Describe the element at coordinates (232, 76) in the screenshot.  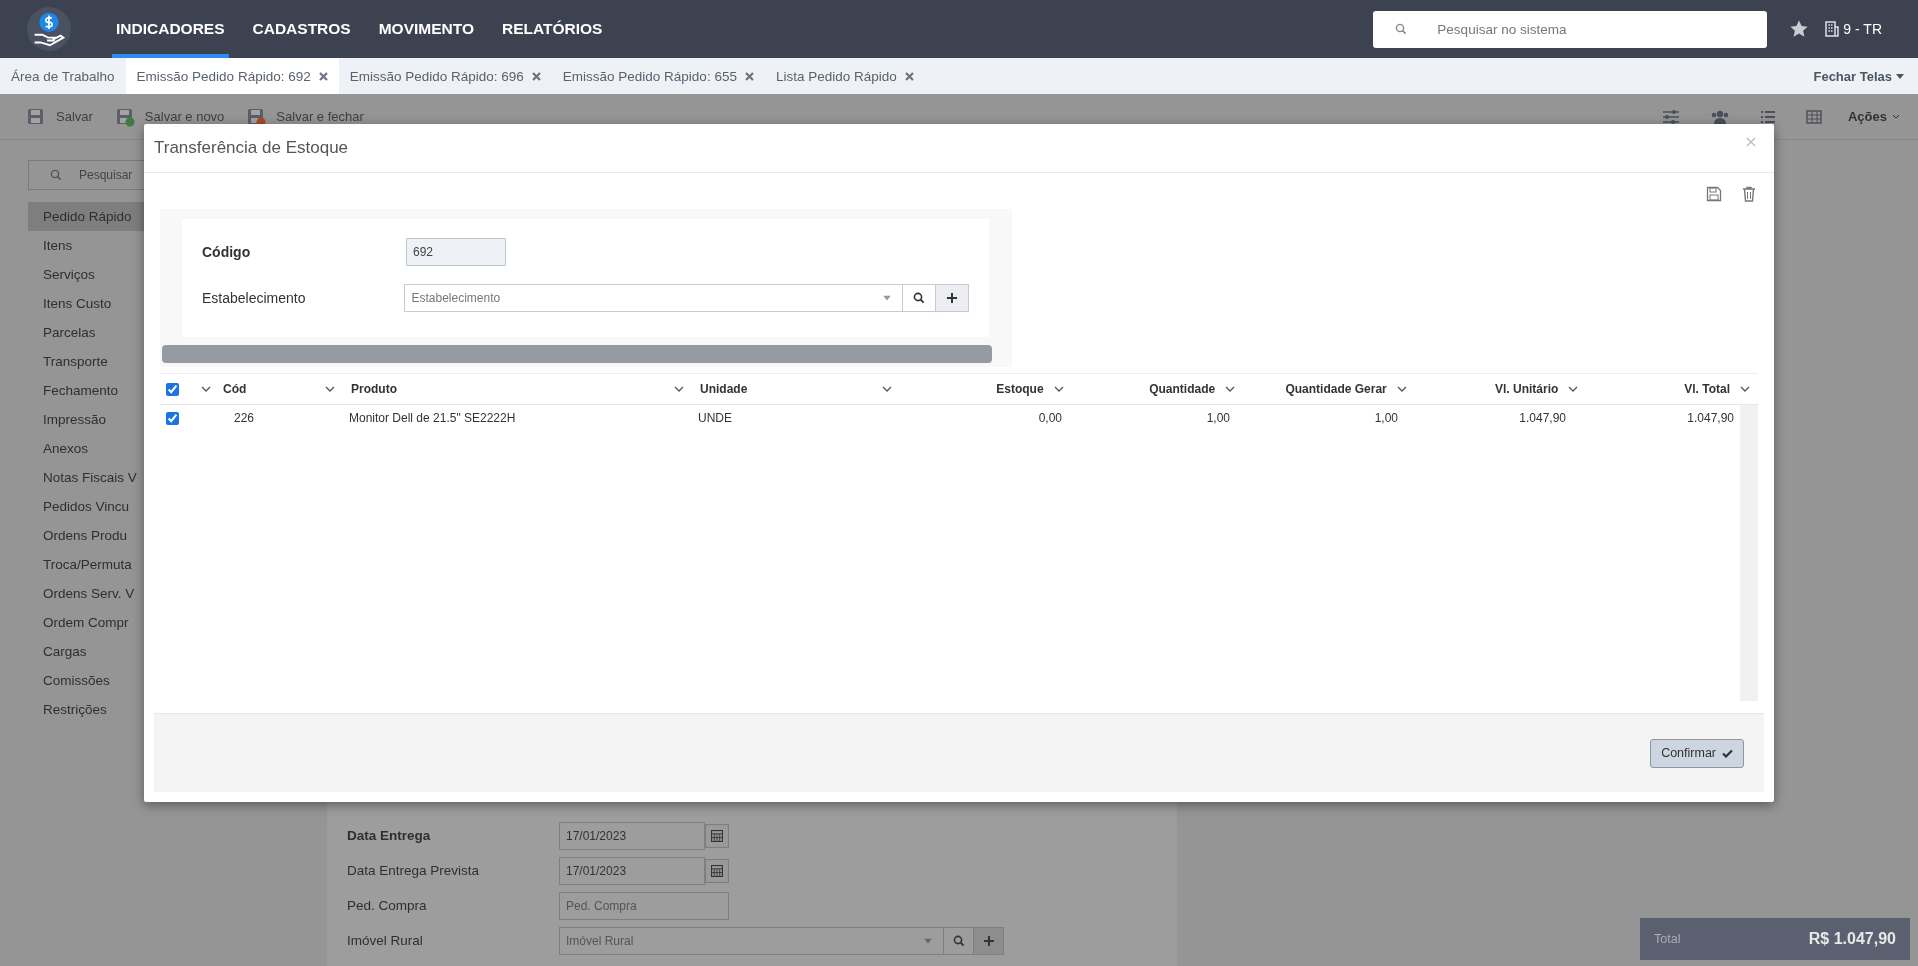
I see `screen-tab: Emissão Pedido Rápido: 692` at that location.